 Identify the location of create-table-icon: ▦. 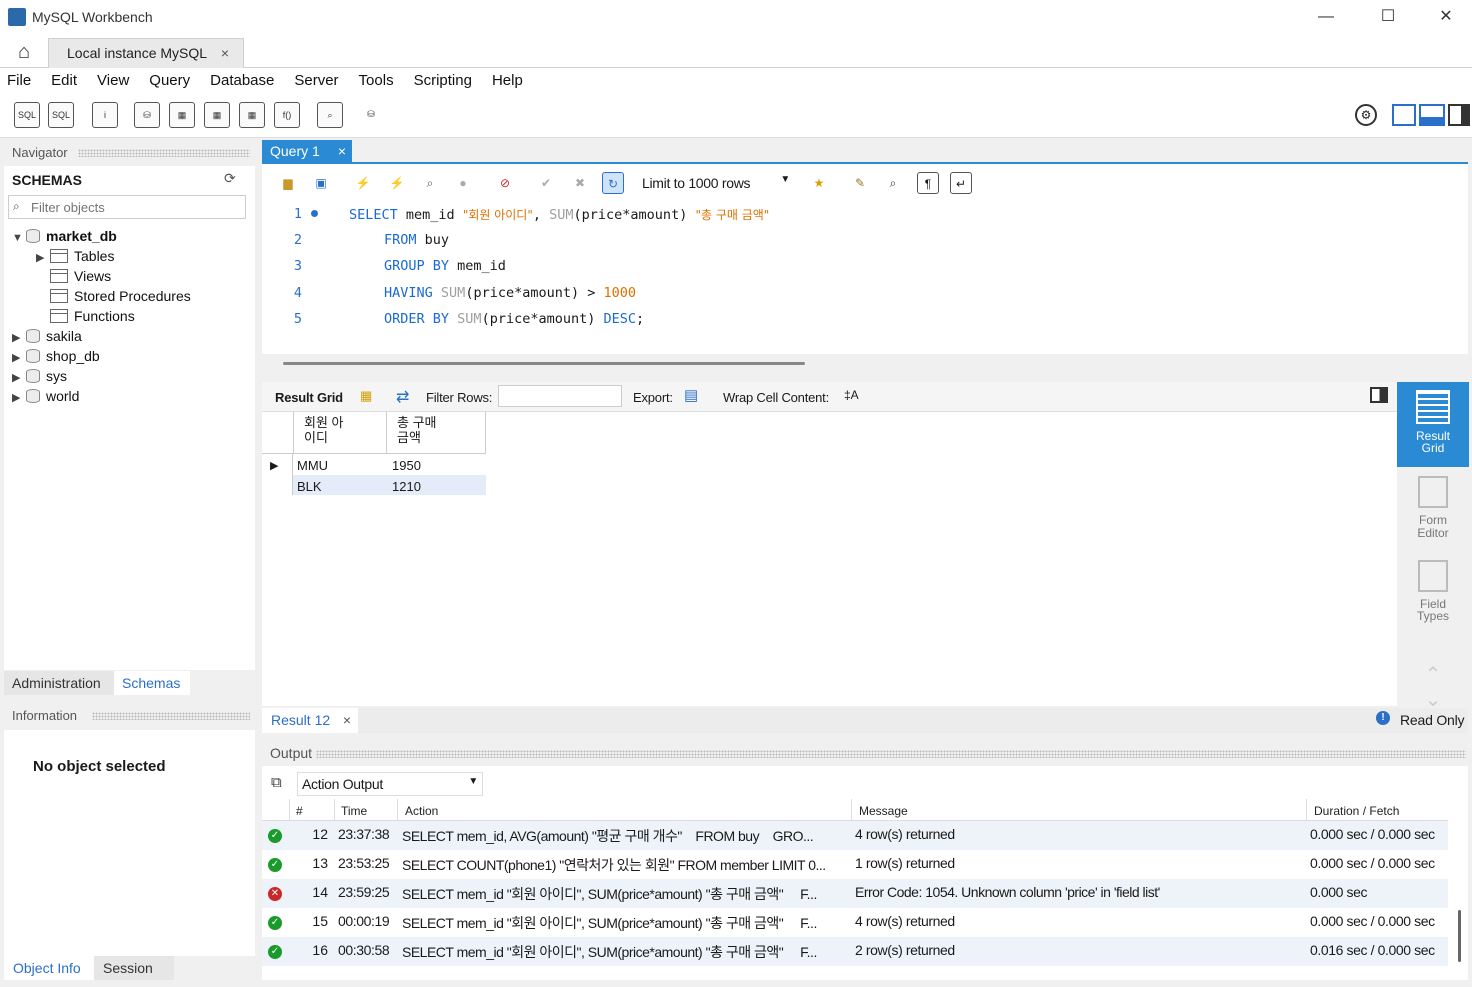
(182, 115).